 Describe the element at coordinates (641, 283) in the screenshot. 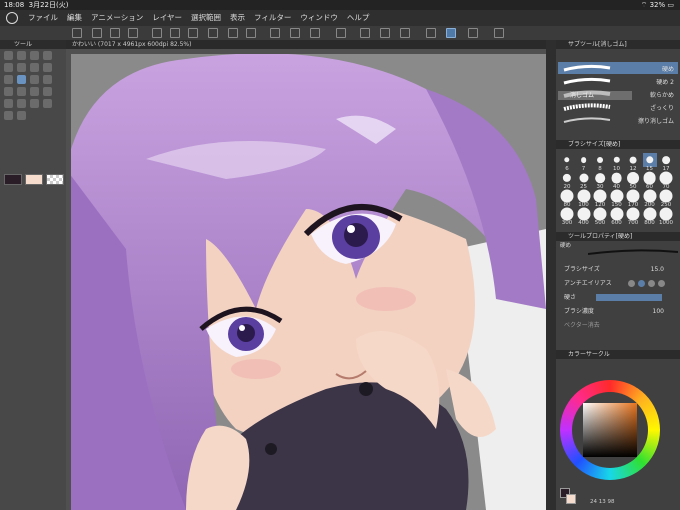

I see `aa-weak-option` at that location.